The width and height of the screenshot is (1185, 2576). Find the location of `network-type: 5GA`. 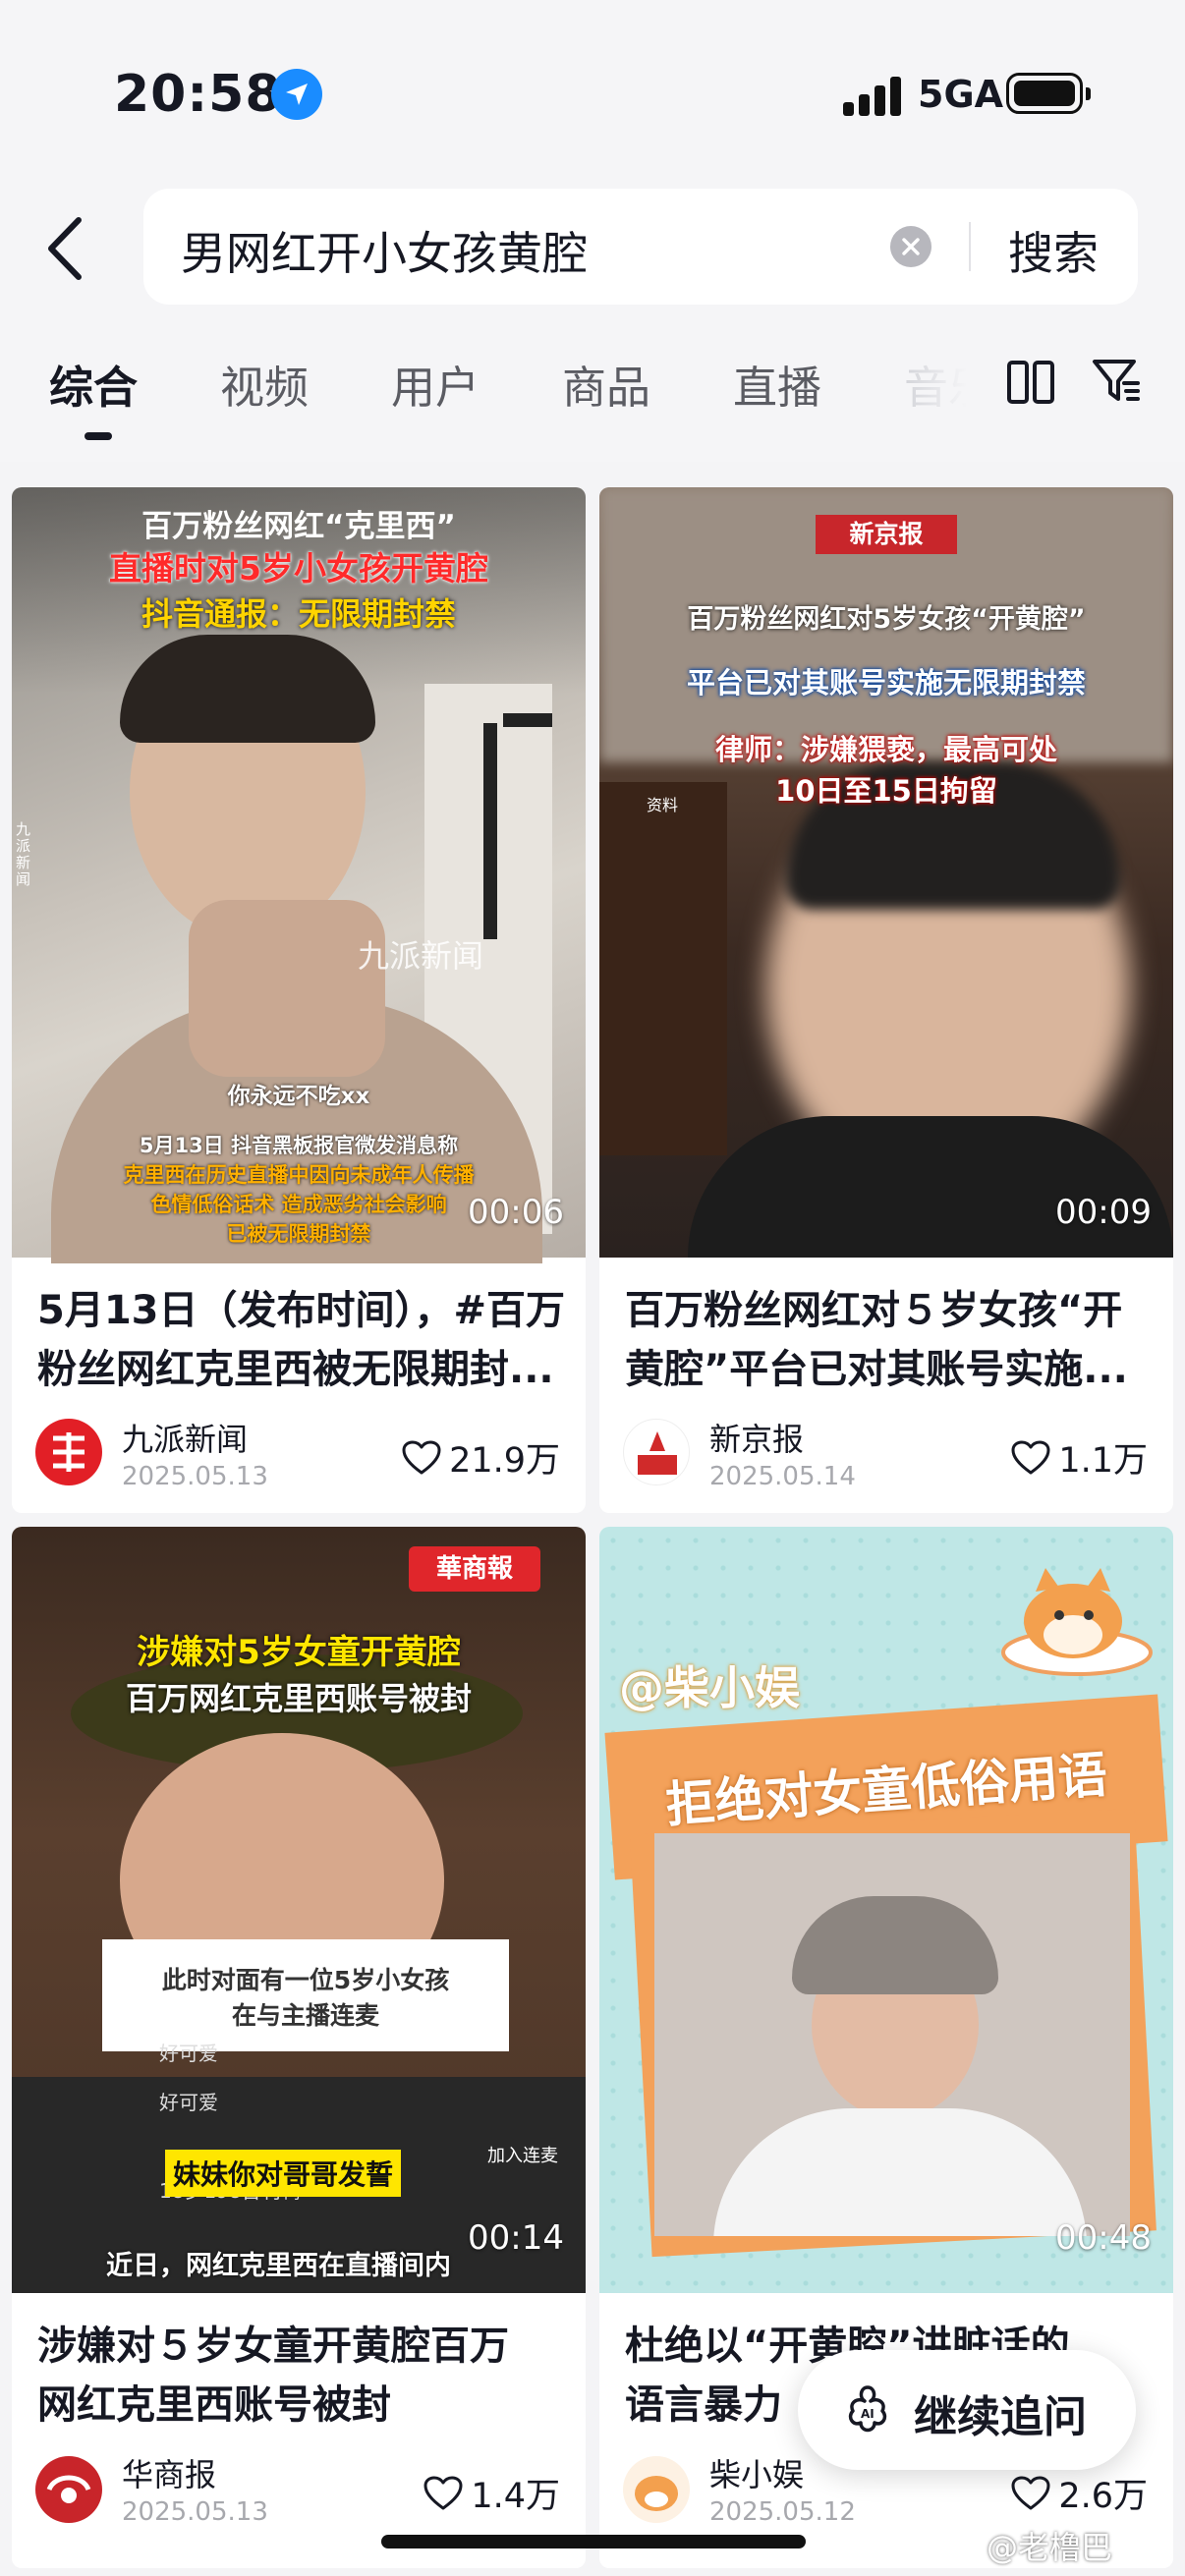

network-type: 5GA is located at coordinates (961, 94).